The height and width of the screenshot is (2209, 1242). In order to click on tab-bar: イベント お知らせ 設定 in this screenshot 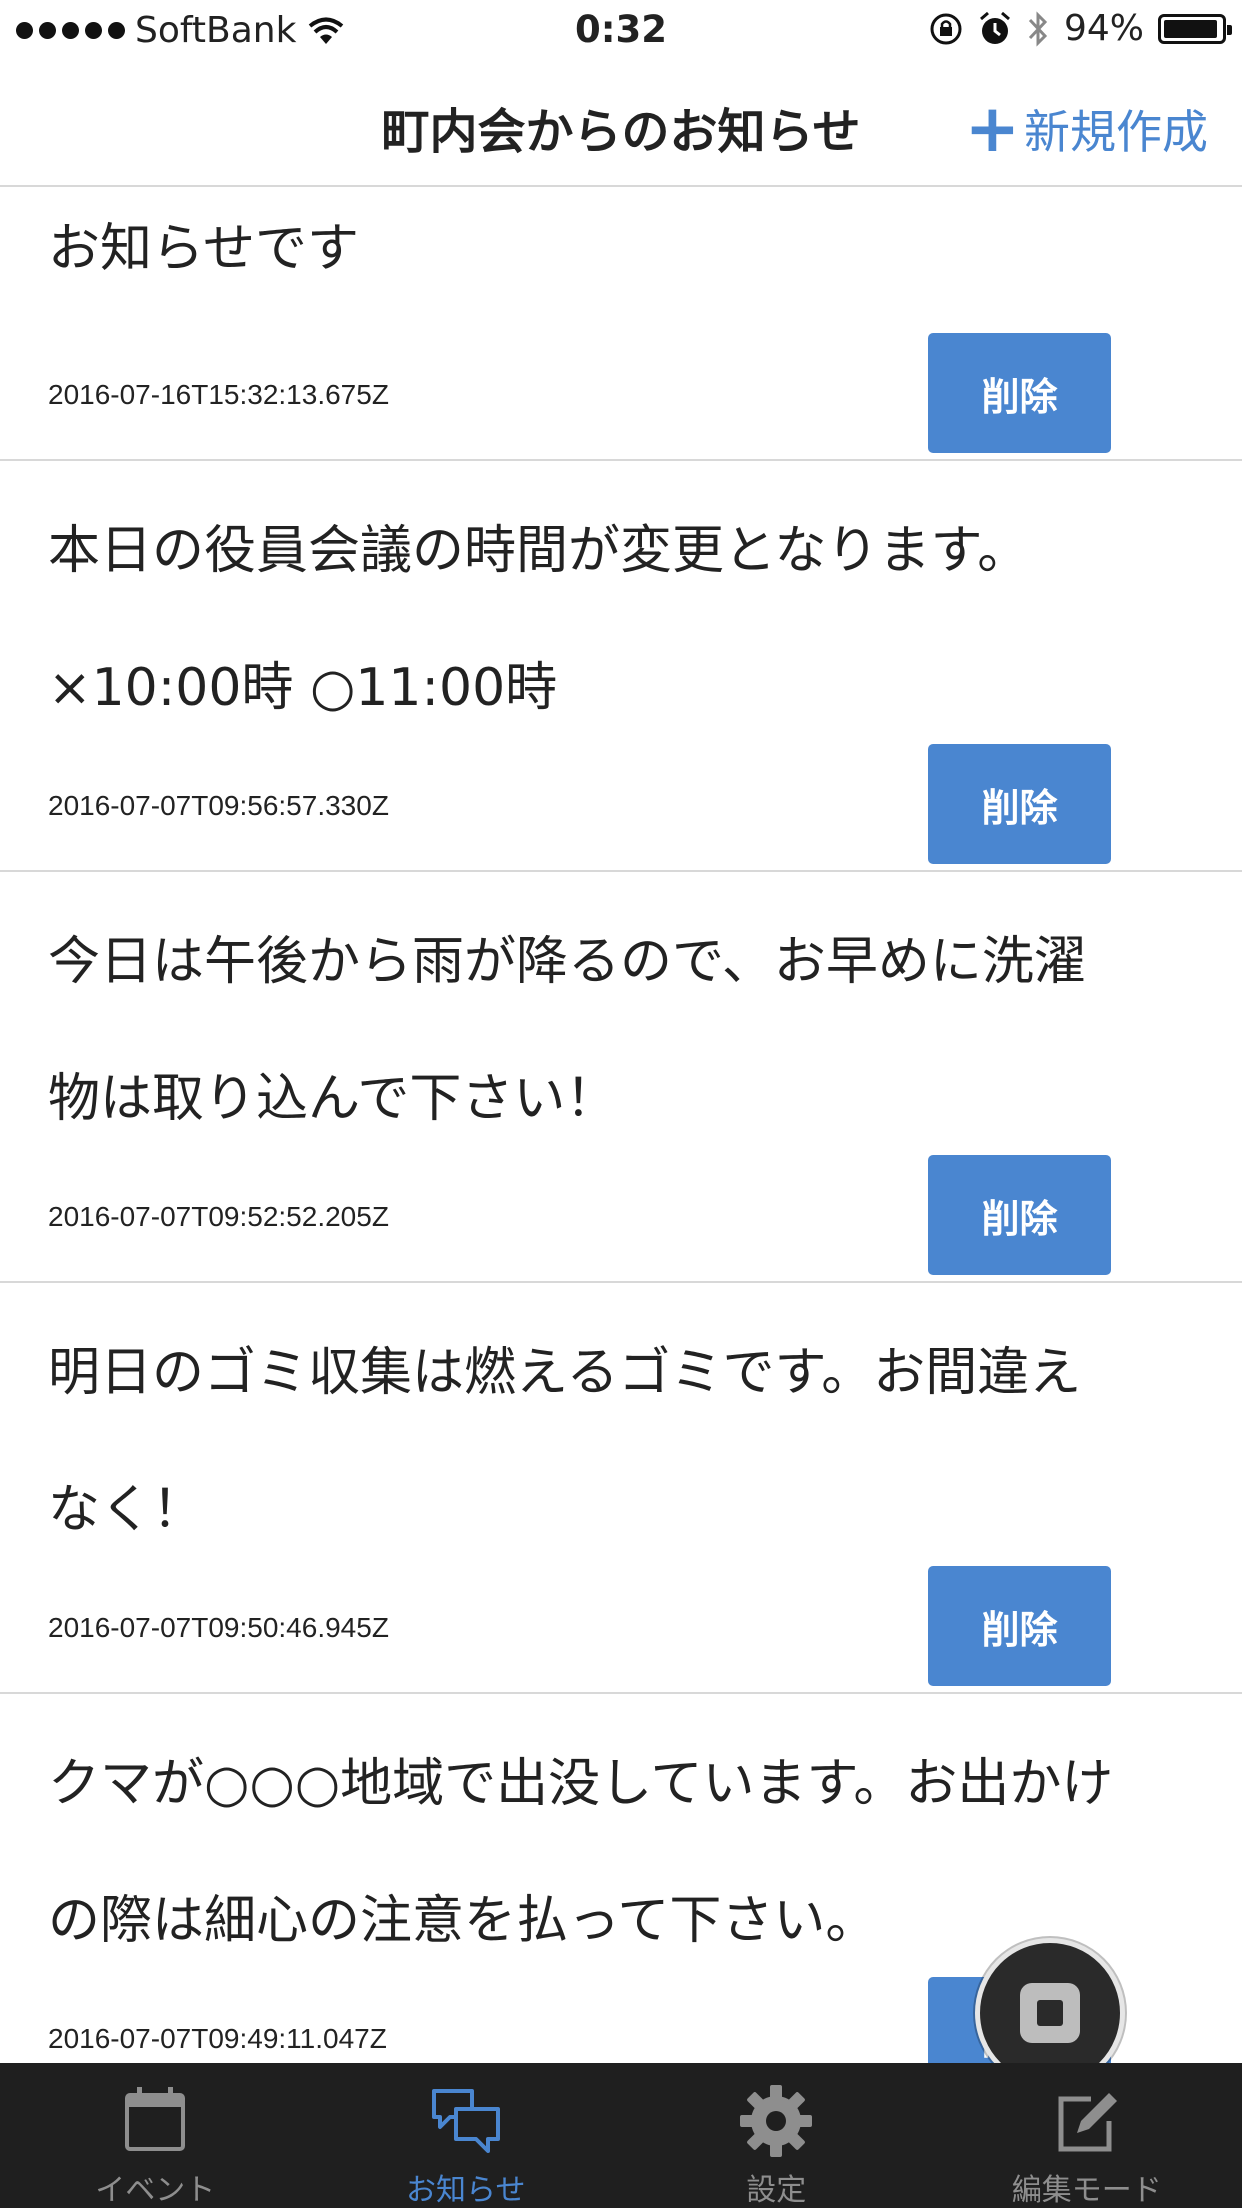, I will do `click(621, 2135)`.